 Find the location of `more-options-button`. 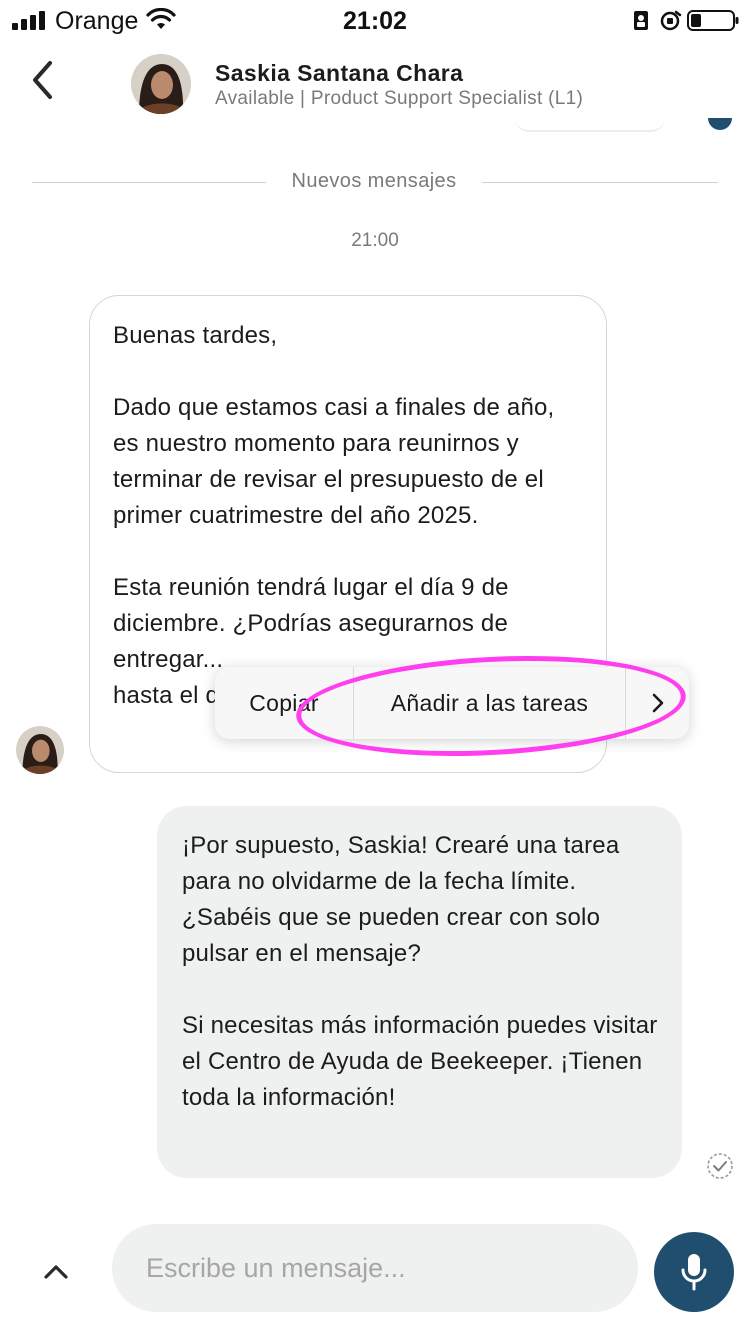

more-options-button is located at coordinates (657, 703).